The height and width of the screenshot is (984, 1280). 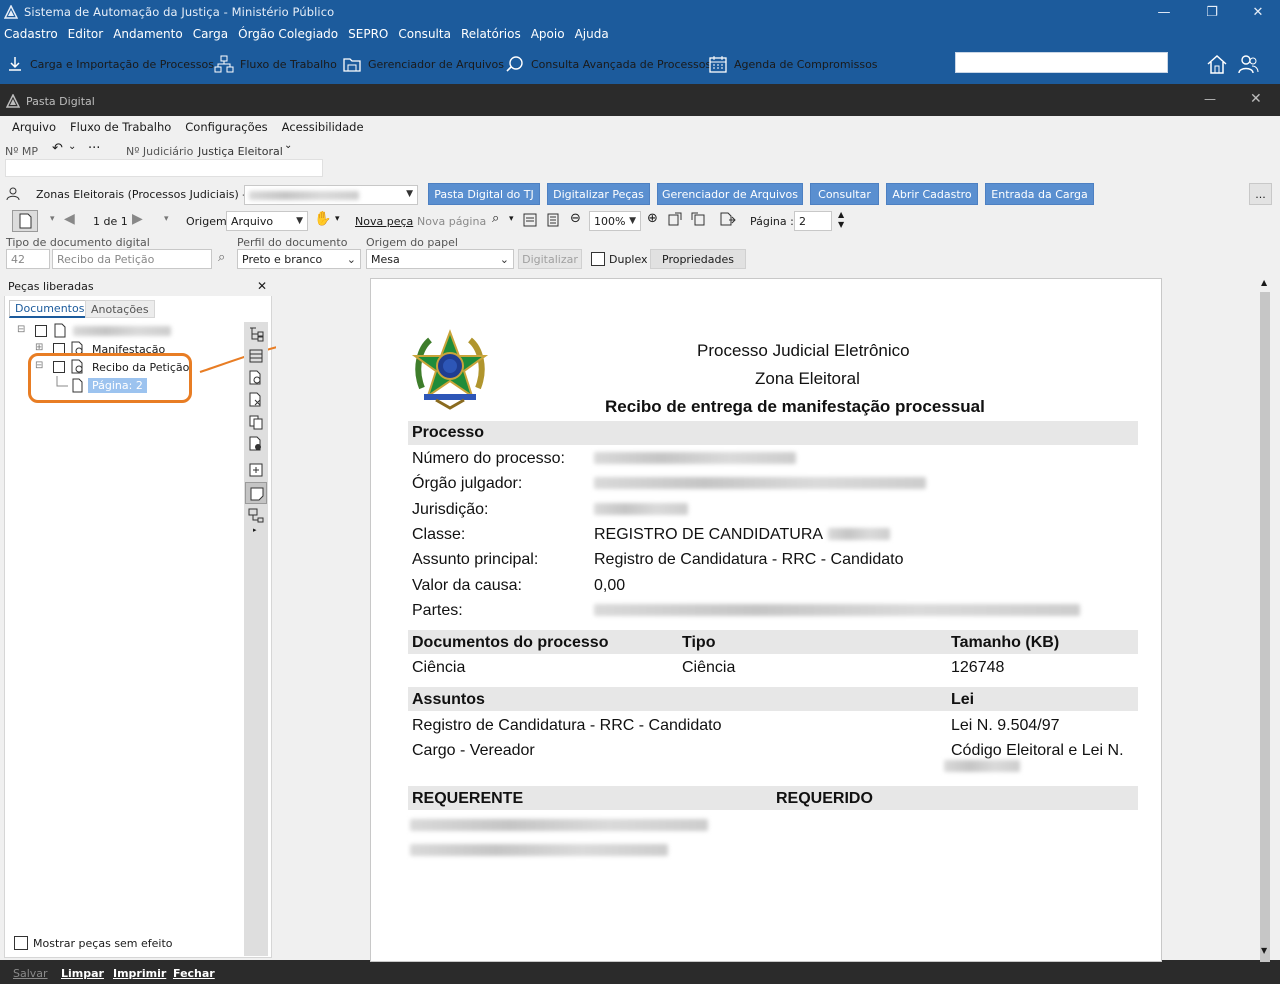 What do you see at coordinates (110, 64) in the screenshot?
I see `carga-importacao-button: Carga e Importação de Processos` at bounding box center [110, 64].